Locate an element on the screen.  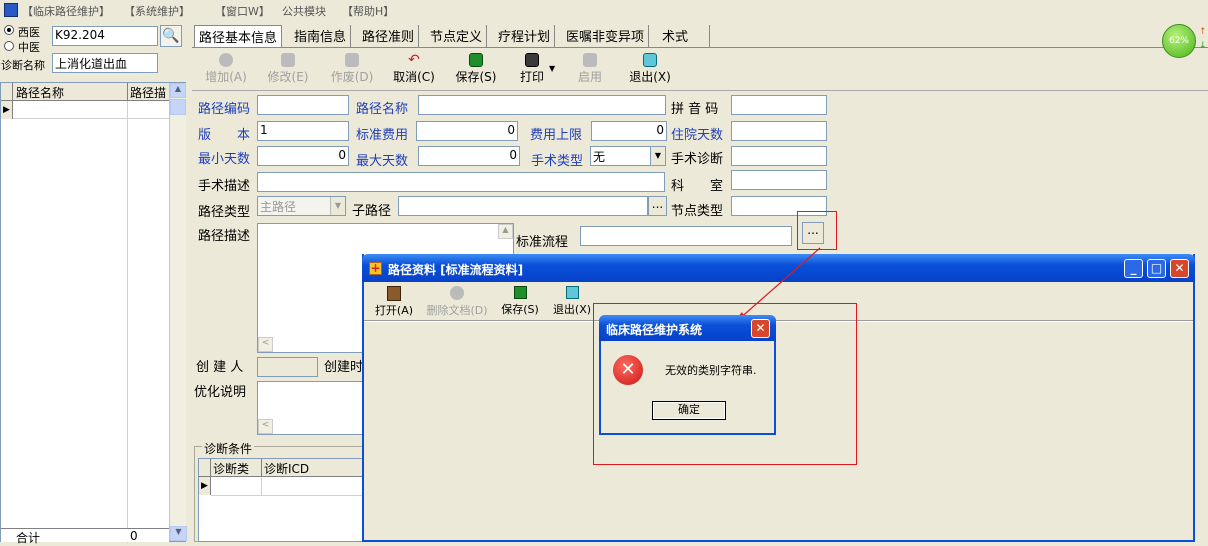
path-grid-header: 路径名称 路径描 is located at coordinates (85, 92).